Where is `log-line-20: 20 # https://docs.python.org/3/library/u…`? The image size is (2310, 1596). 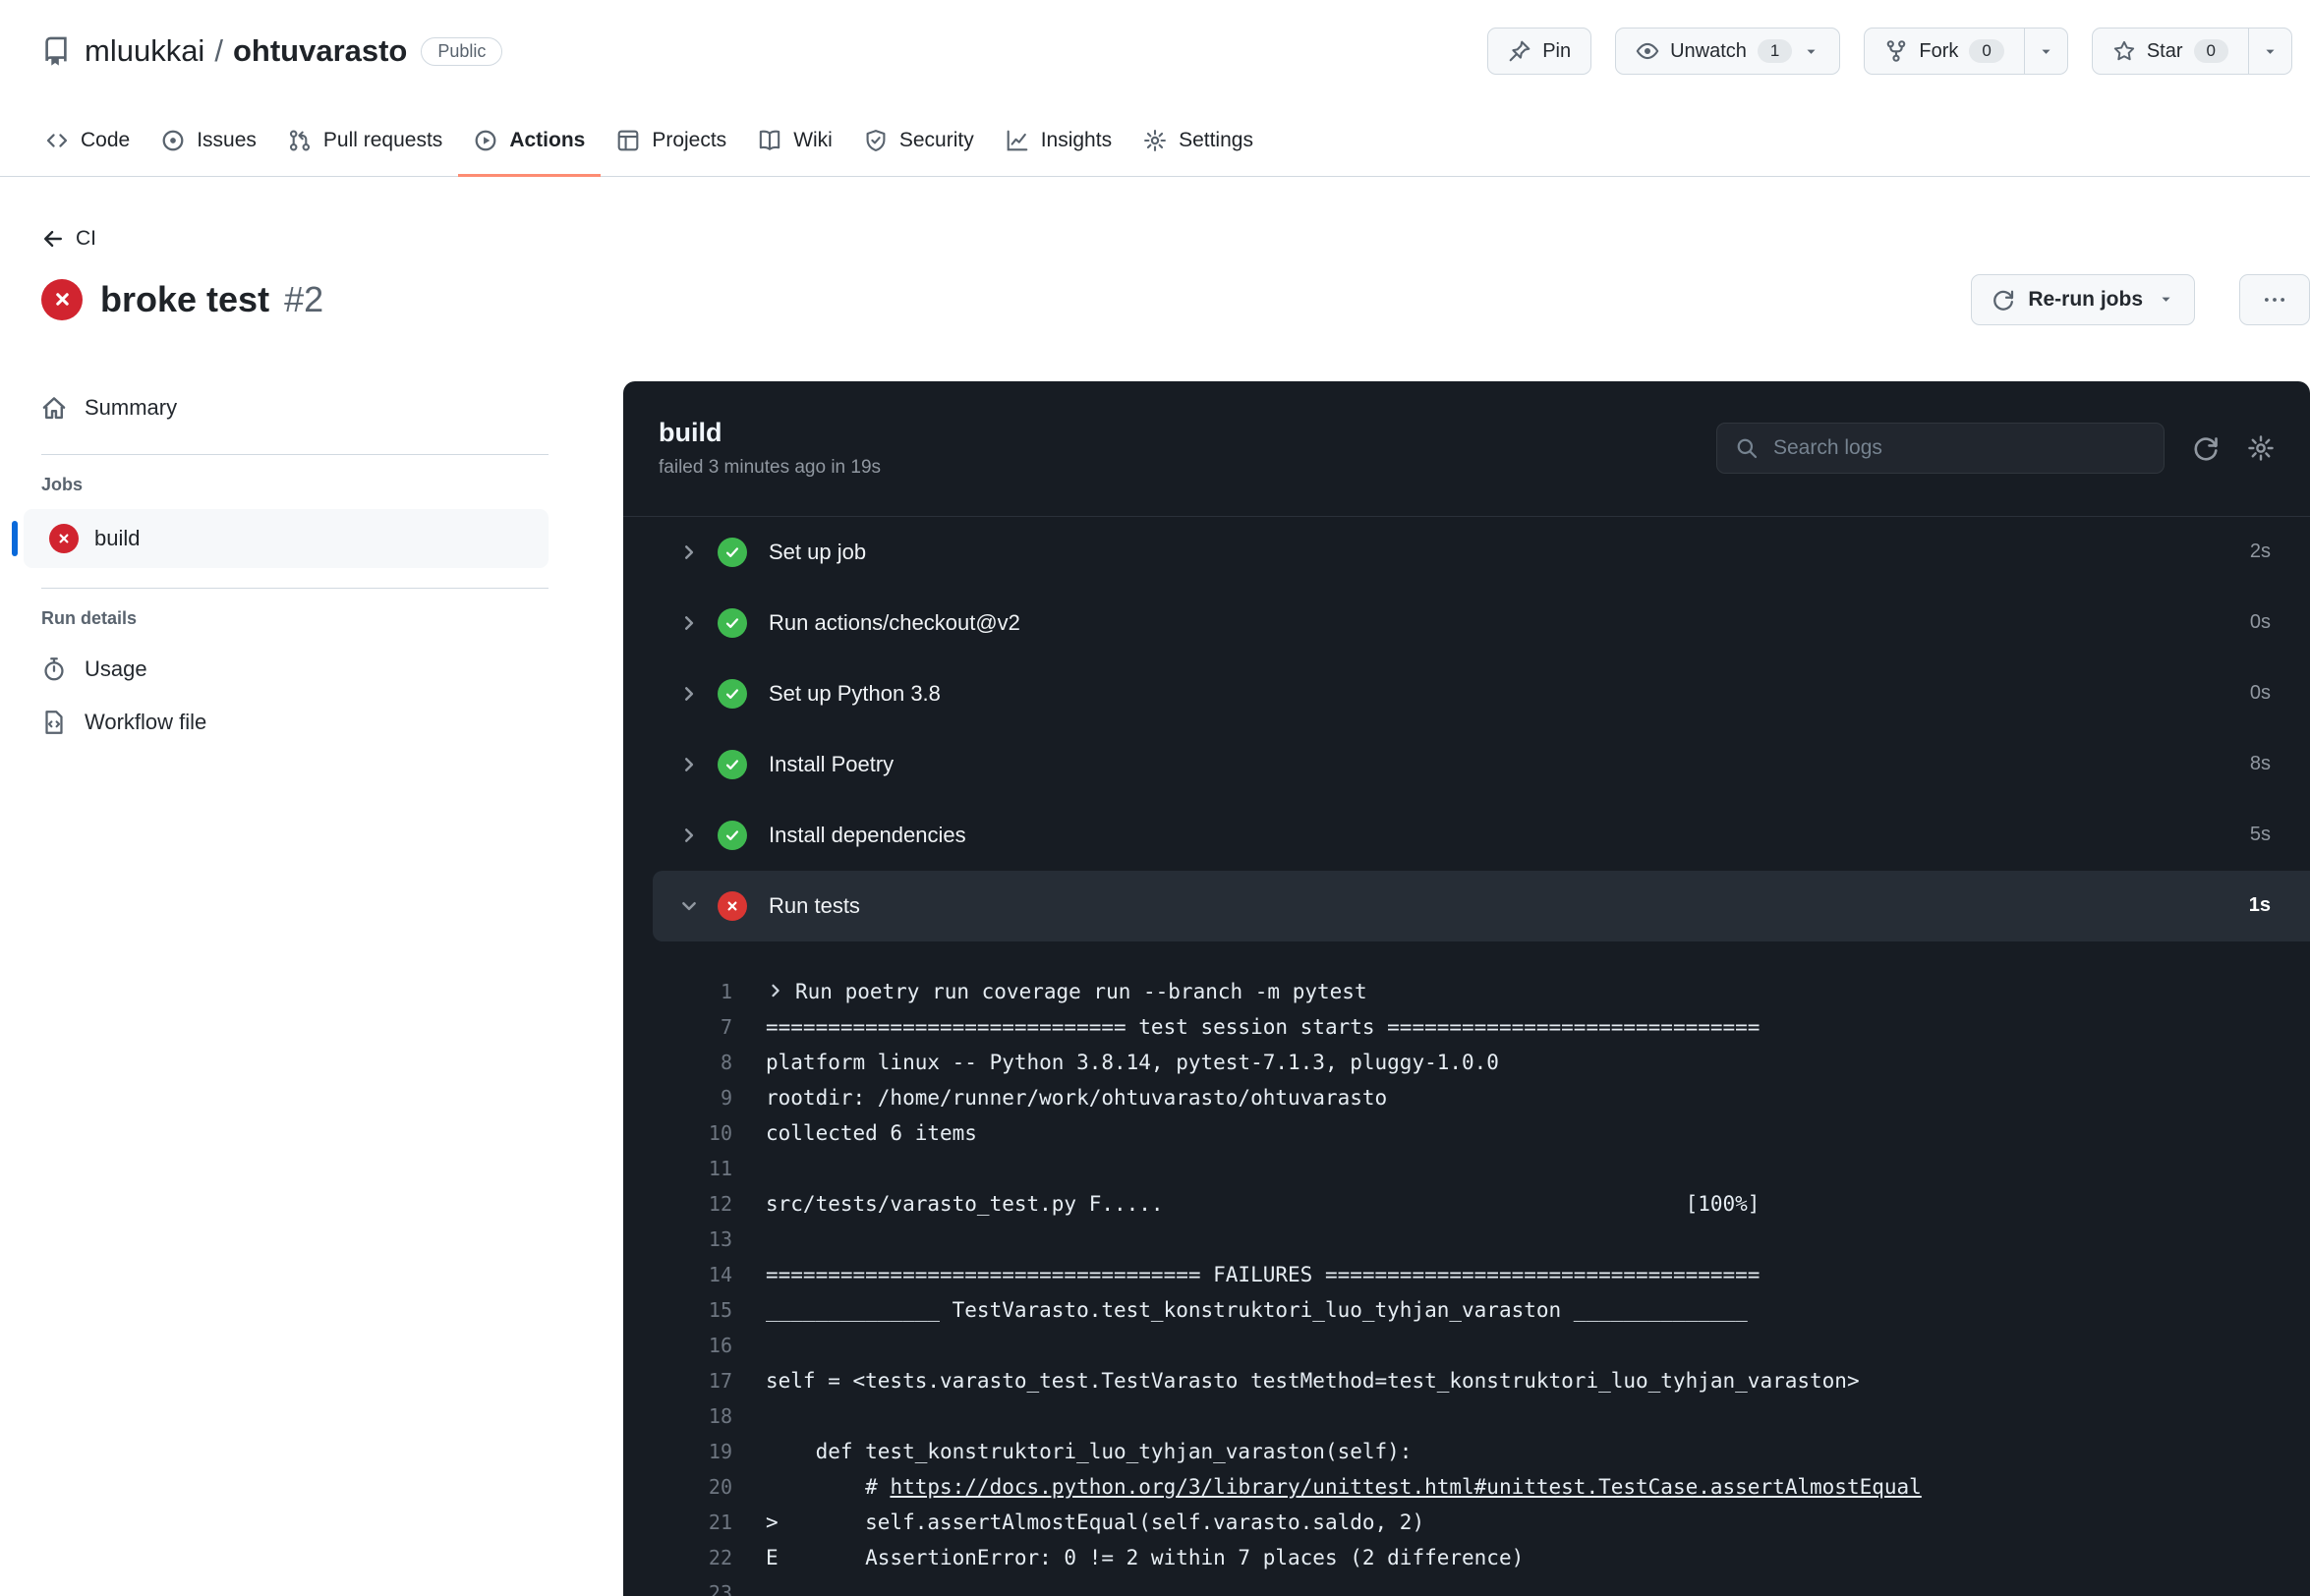
log-line-20: 20 # https://docs.python.org/3/library/u… is located at coordinates (1466, 1487).